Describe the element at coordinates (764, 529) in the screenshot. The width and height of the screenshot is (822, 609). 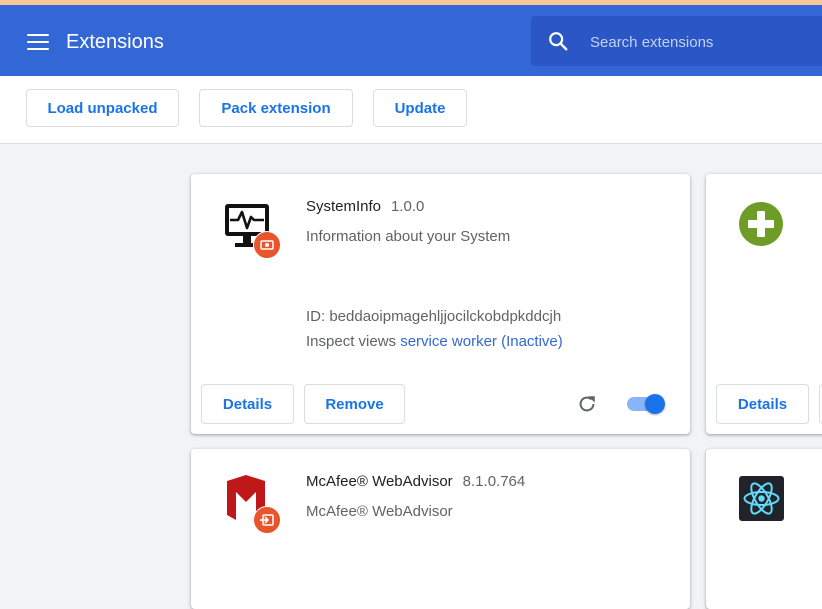
I see `extension-card-react` at that location.